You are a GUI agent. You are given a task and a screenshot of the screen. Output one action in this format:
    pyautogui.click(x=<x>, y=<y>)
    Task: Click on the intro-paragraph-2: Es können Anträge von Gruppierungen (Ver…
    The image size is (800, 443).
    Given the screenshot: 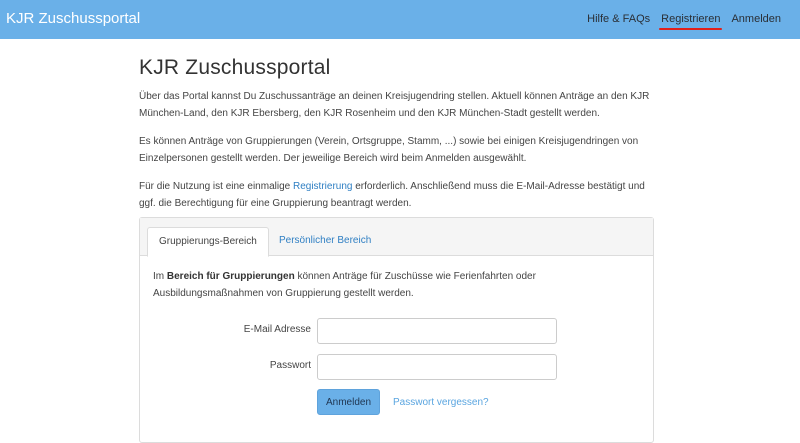 What is the action you would take?
    pyautogui.click(x=389, y=150)
    